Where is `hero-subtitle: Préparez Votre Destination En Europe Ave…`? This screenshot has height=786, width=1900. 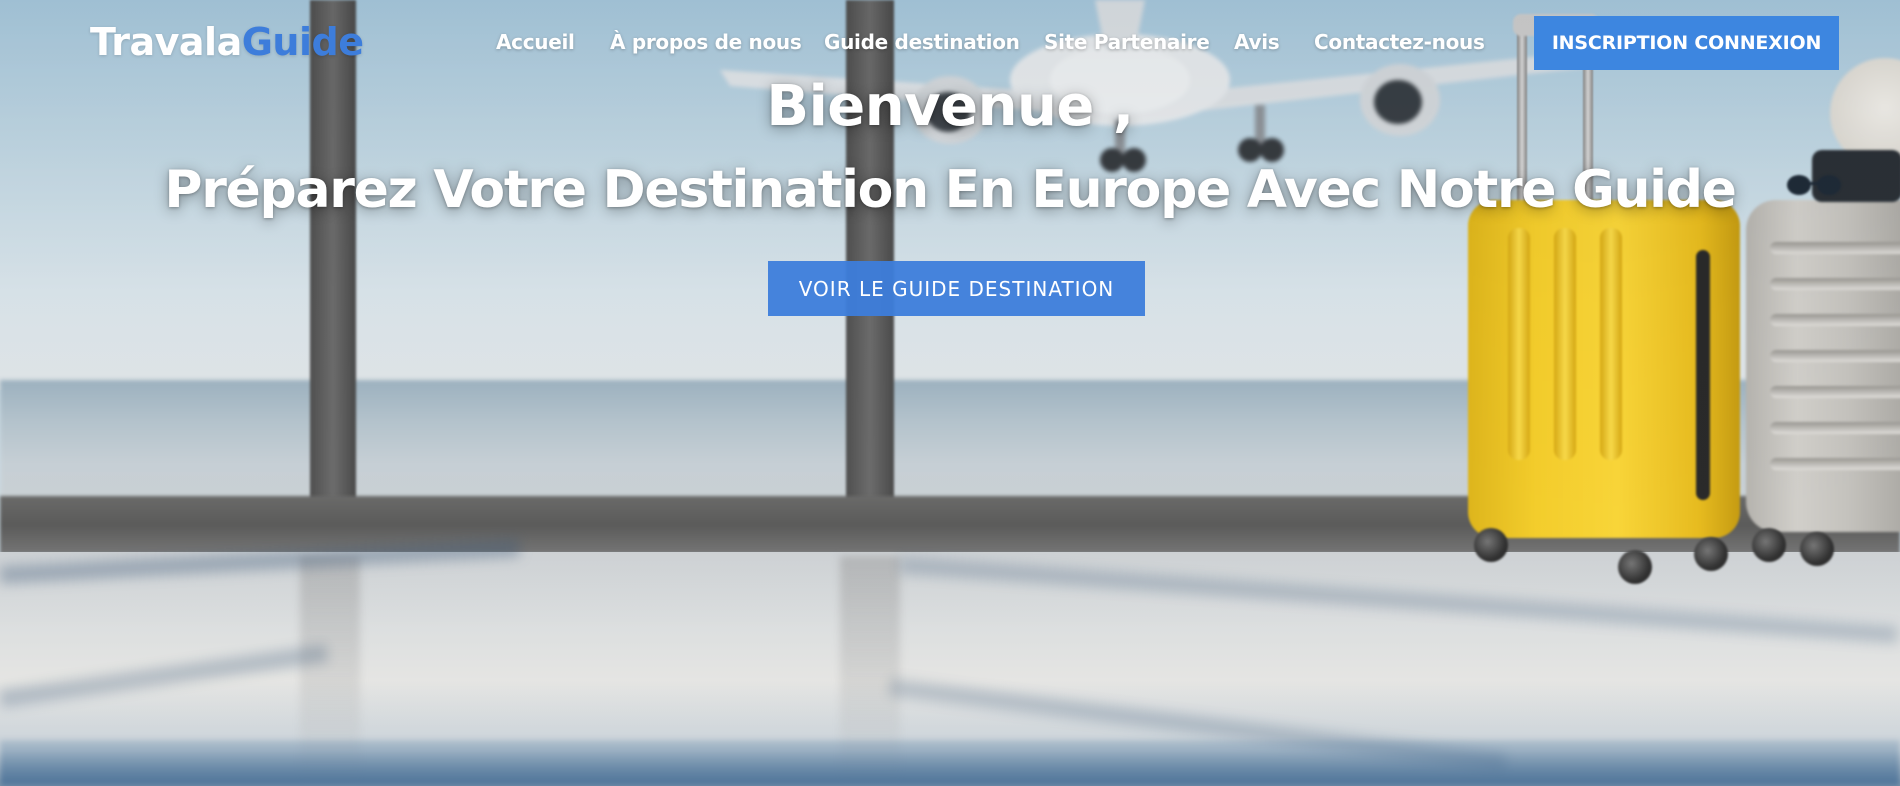 hero-subtitle: Préparez Votre Destination En Europe Ave… is located at coordinates (950, 190).